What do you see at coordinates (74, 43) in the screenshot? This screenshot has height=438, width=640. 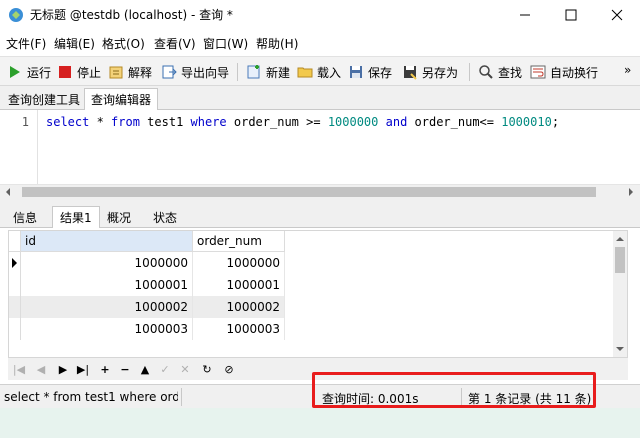 I see `menu-edit: 编辑(E)` at bounding box center [74, 43].